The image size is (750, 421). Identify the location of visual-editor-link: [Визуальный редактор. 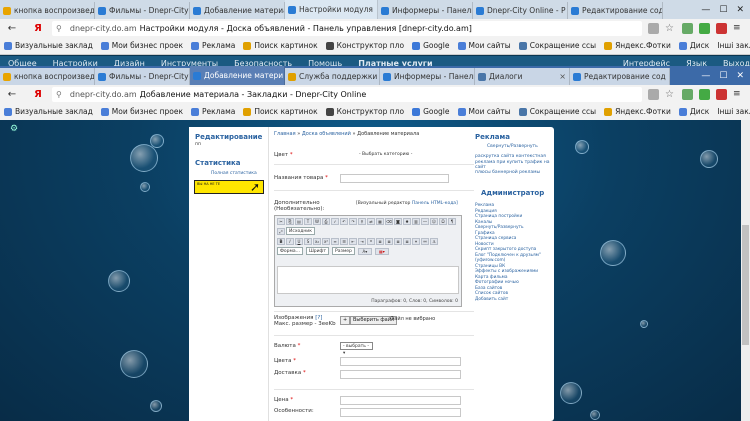
(383, 203).